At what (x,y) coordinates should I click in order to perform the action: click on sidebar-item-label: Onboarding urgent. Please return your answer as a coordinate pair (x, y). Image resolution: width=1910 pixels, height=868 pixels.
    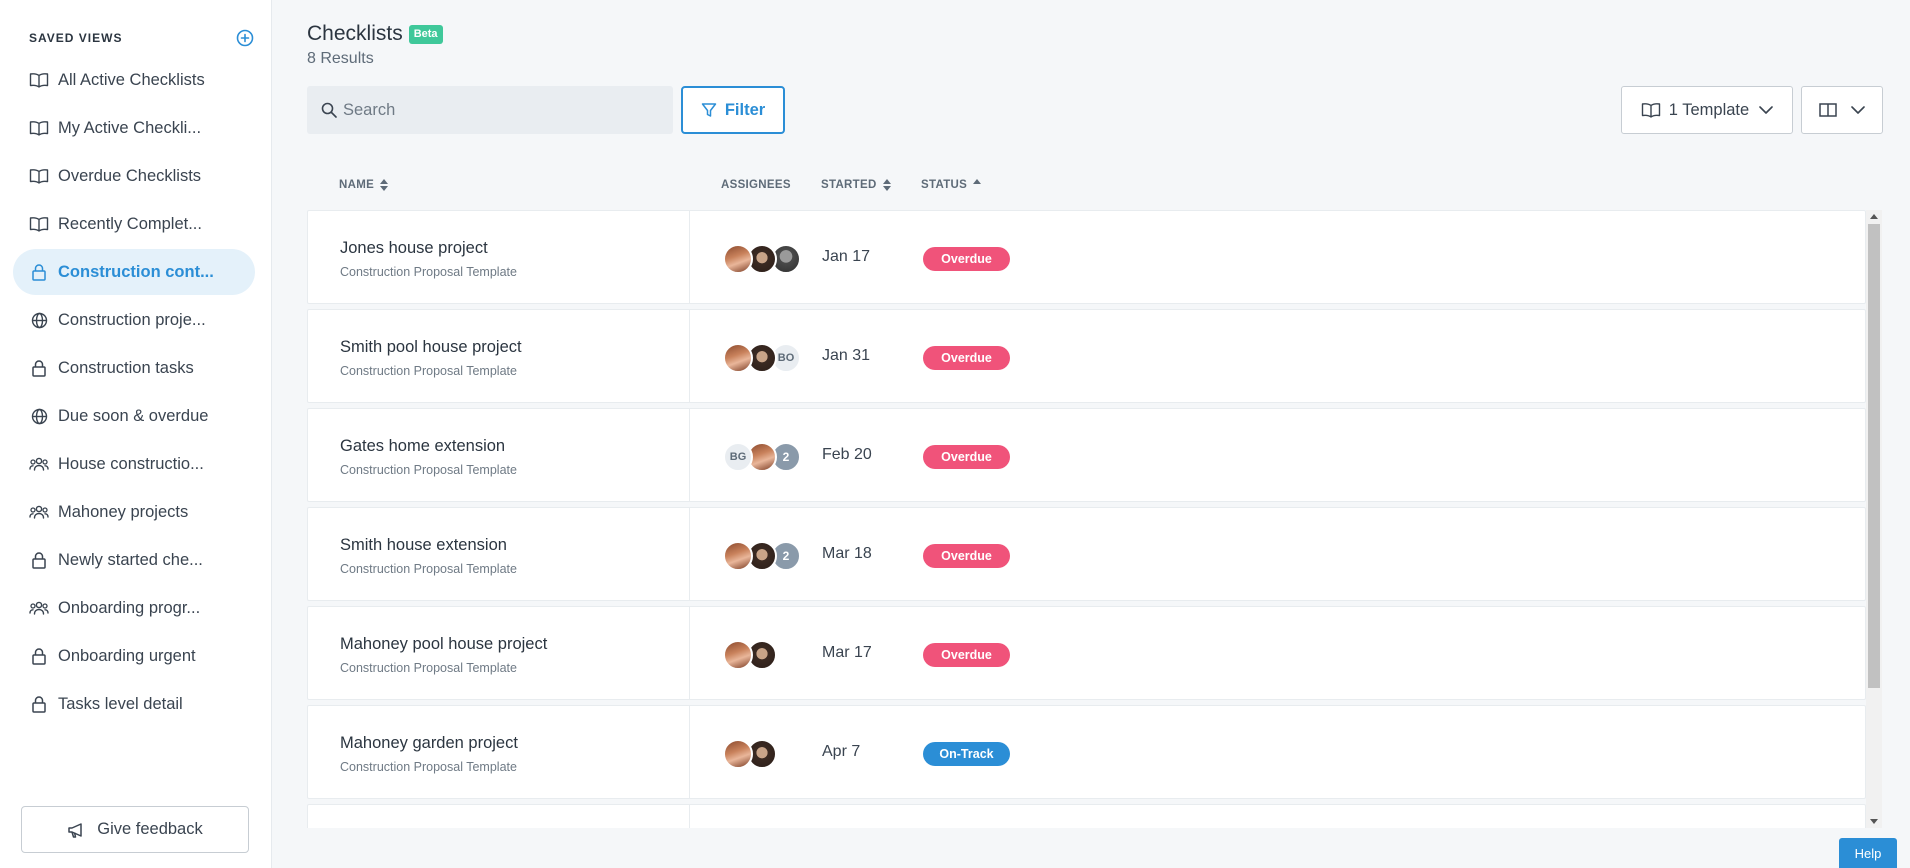
    Looking at the image, I should click on (127, 655).